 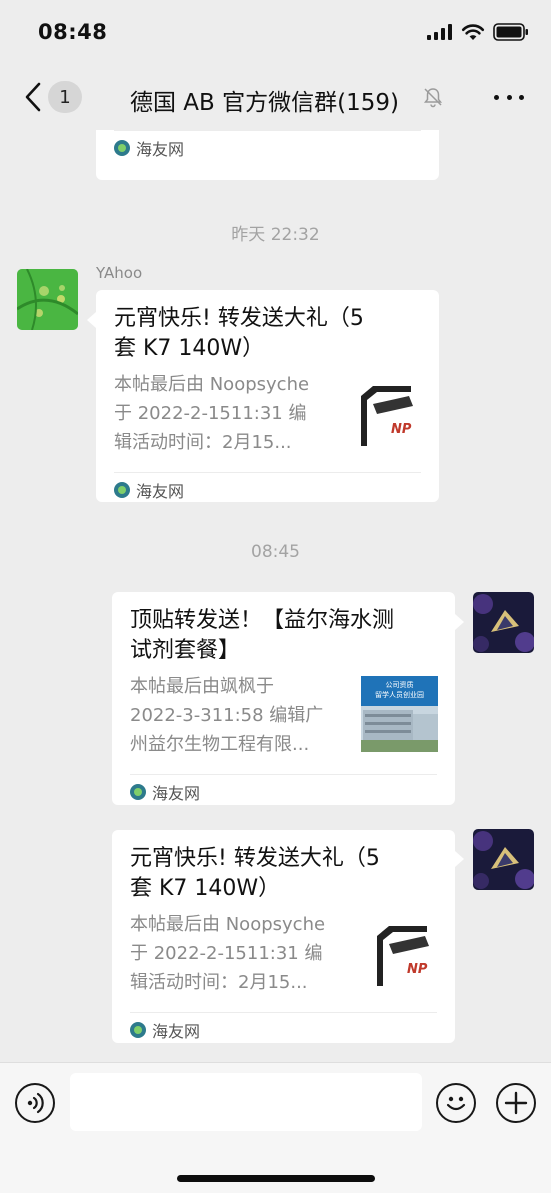 I want to click on status-icons, so click(x=478, y=32).